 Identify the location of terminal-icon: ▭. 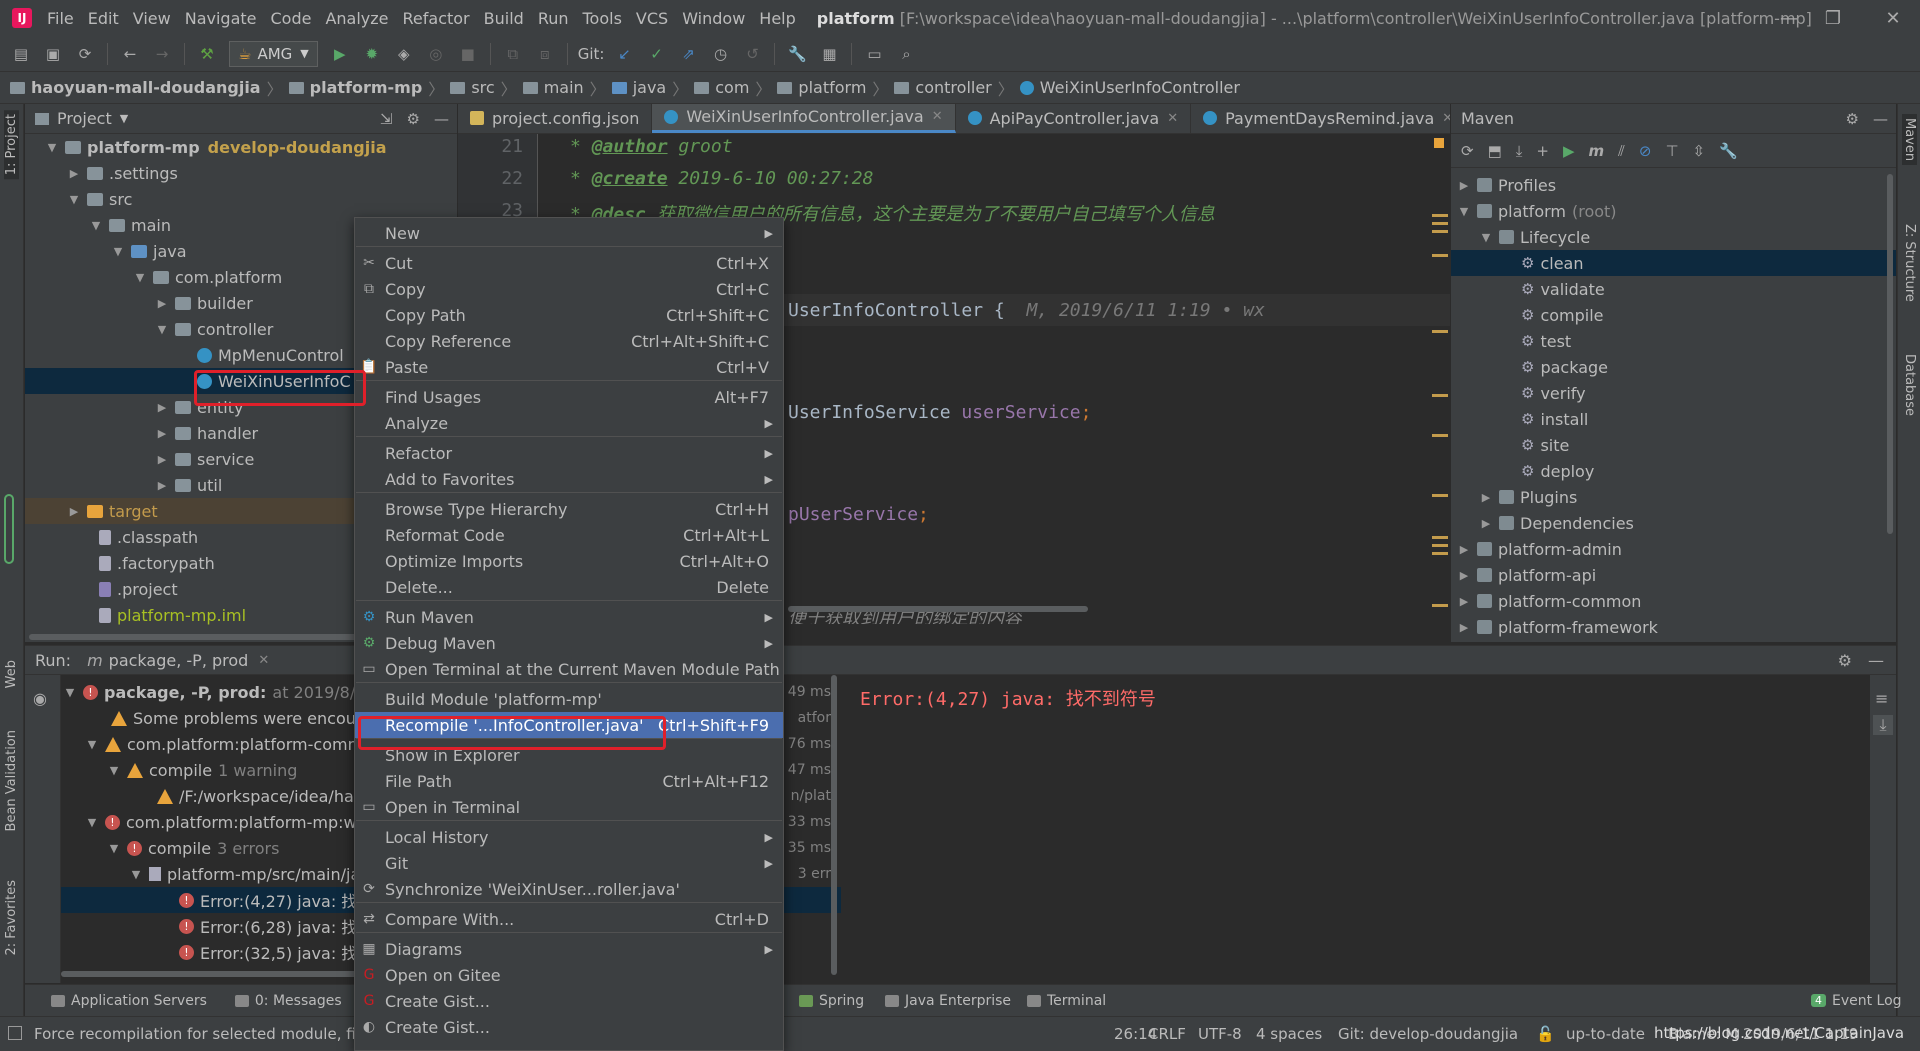
(874, 54).